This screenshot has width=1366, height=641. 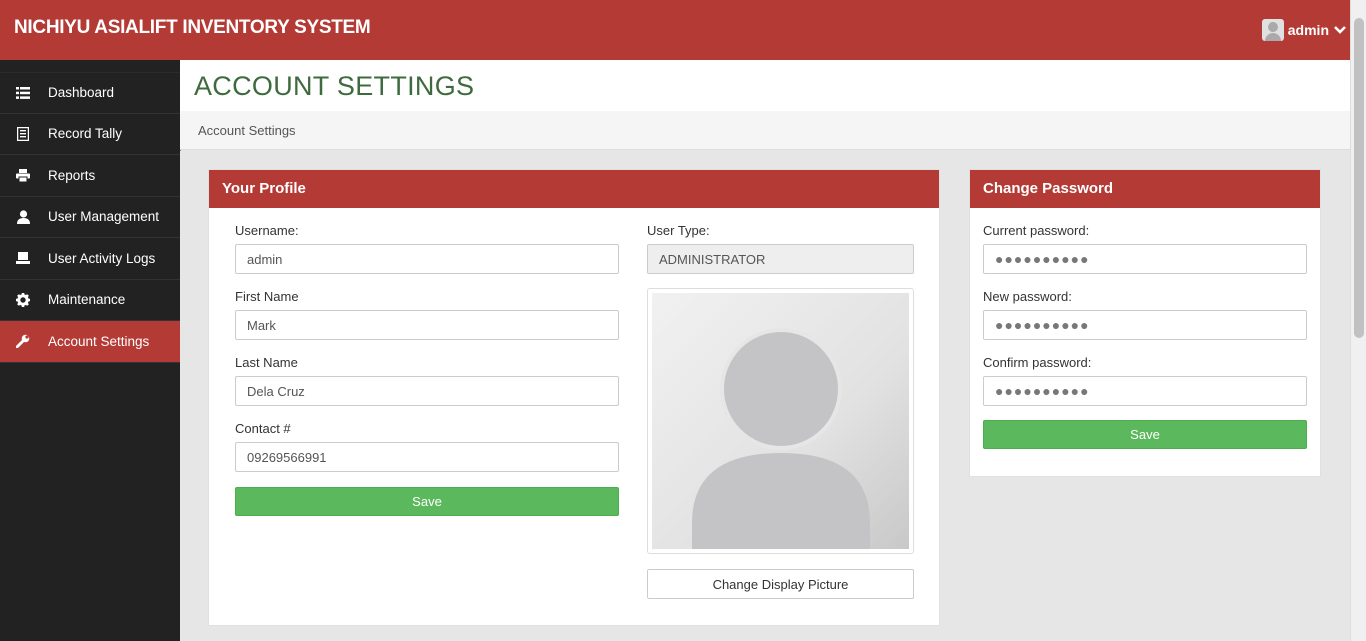 I want to click on sidebar-item-record-tally: Record Tally, so click(x=90, y=134).